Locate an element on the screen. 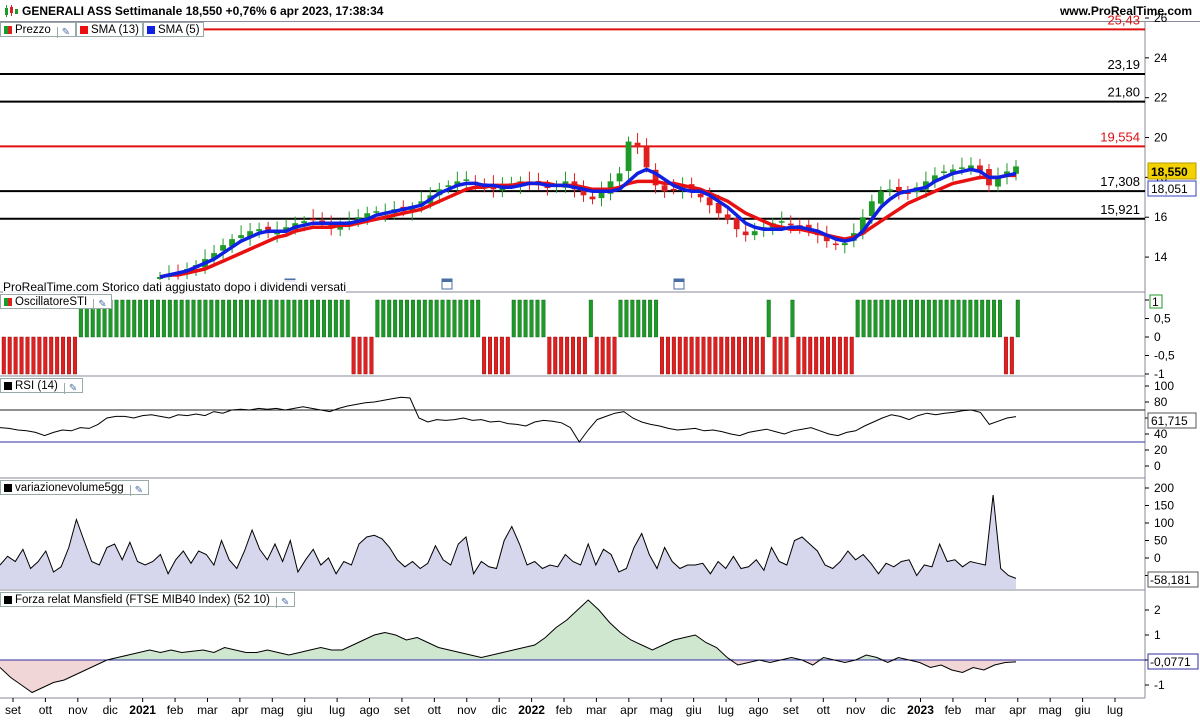 This screenshot has width=1200, height=720. volume-area is located at coordinates (508, 542).